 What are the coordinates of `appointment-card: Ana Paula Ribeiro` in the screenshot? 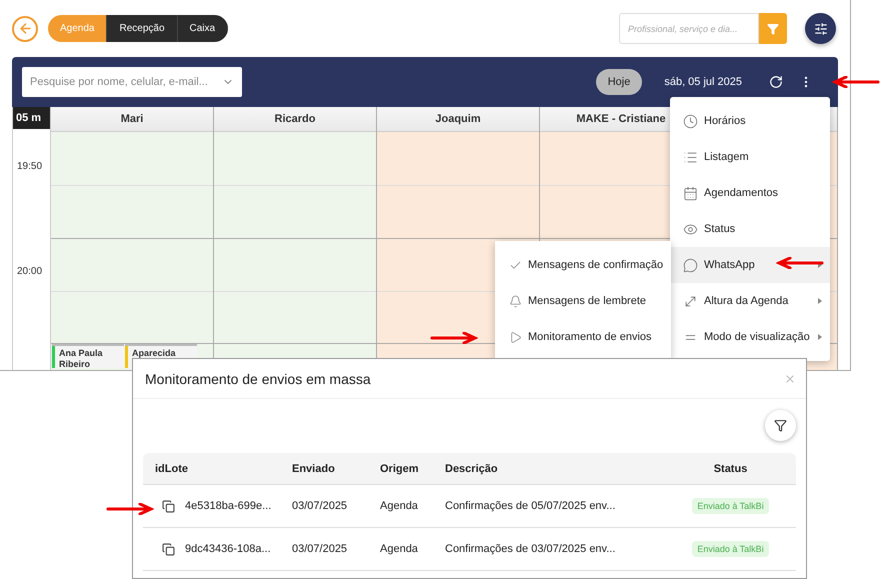 It's located at (88, 356).